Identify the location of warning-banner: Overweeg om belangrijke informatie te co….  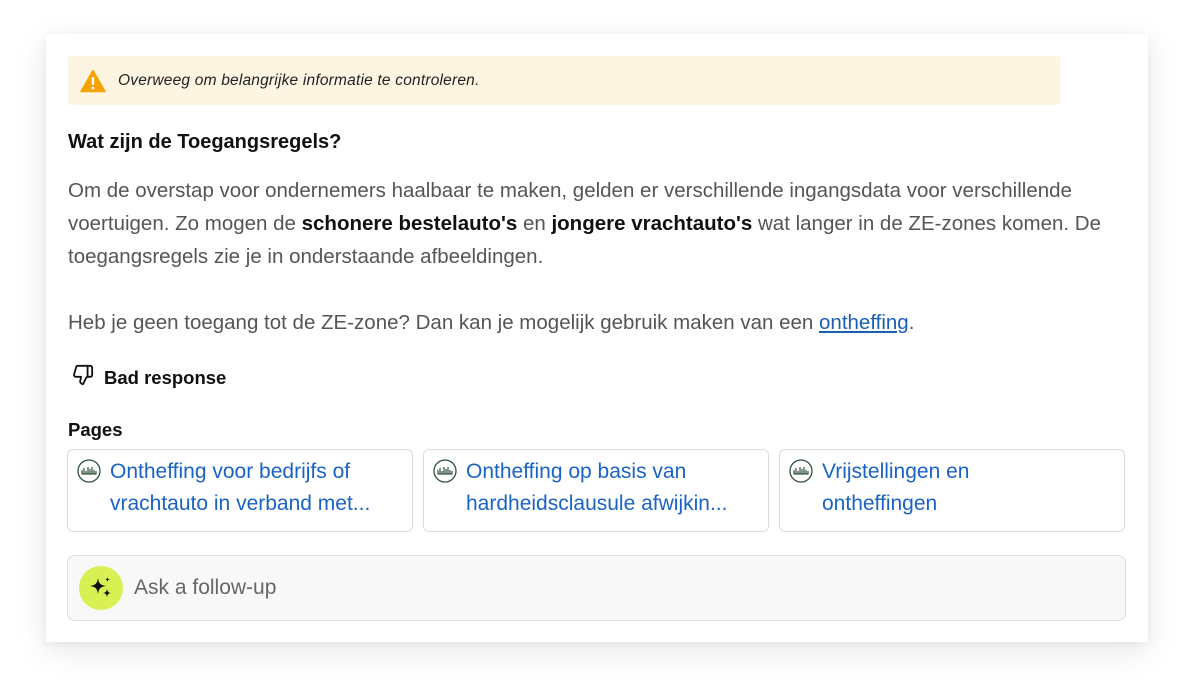
(564, 80).